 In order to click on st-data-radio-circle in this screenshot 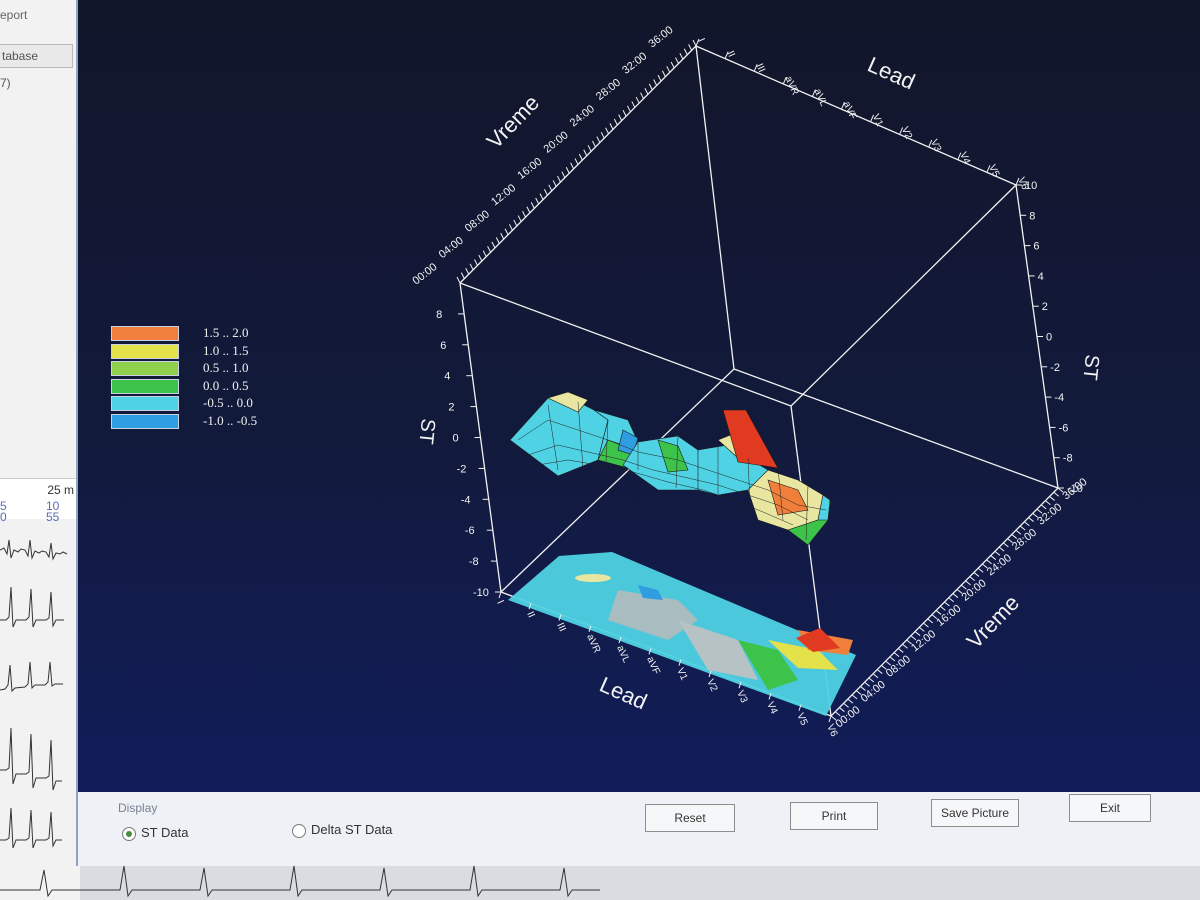, I will do `click(129, 834)`.